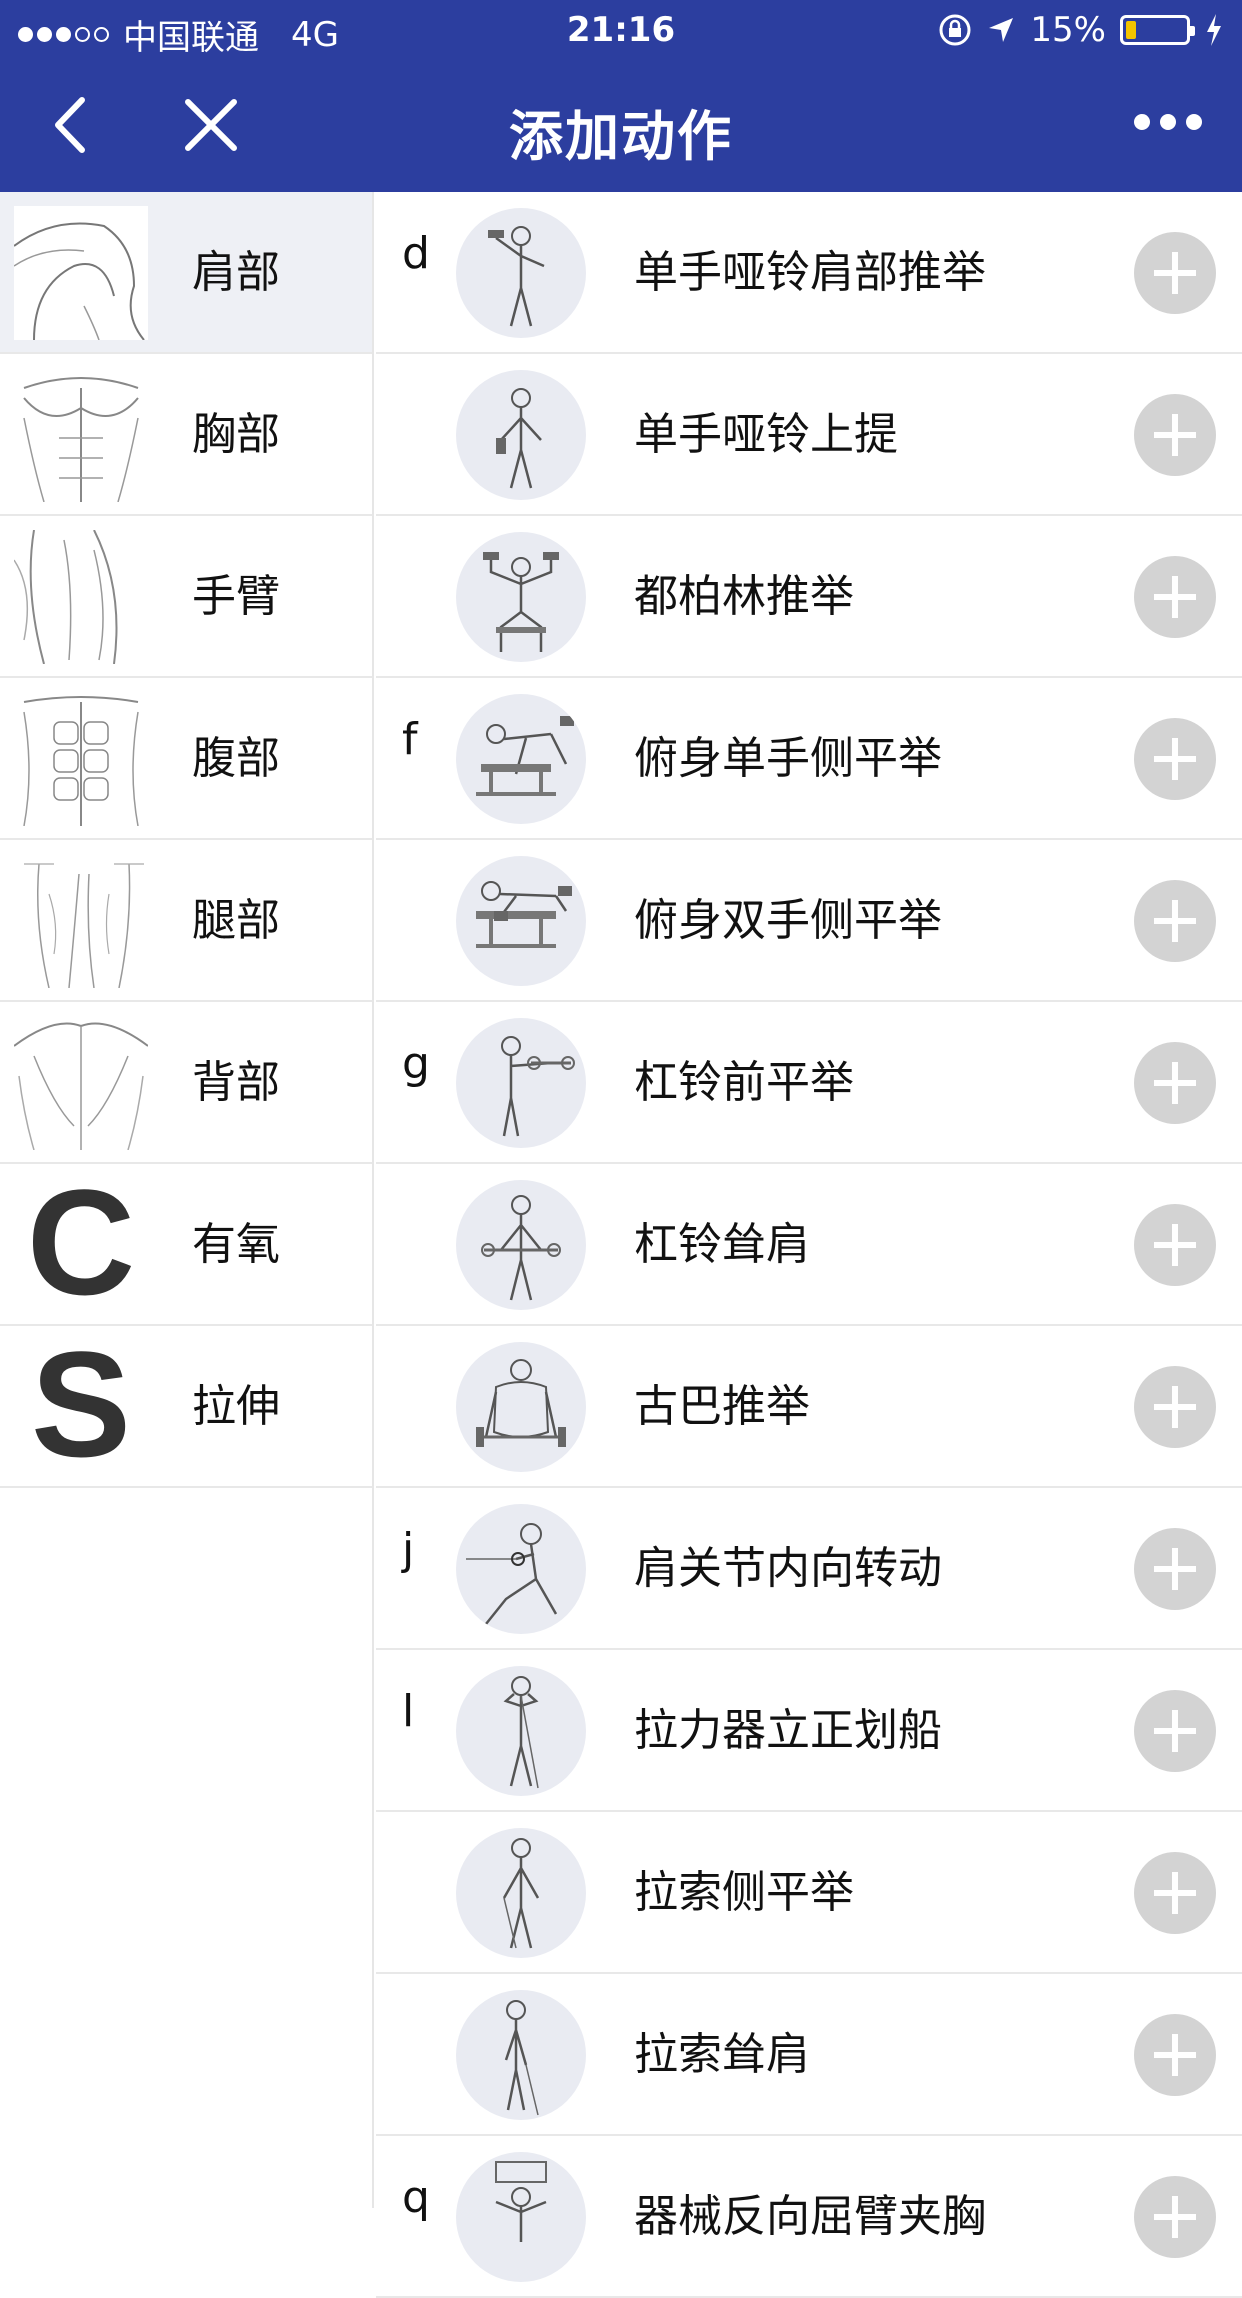 The width and height of the screenshot is (1242, 2298). What do you see at coordinates (416, 253) in the screenshot?
I see `index-letter: d` at bounding box center [416, 253].